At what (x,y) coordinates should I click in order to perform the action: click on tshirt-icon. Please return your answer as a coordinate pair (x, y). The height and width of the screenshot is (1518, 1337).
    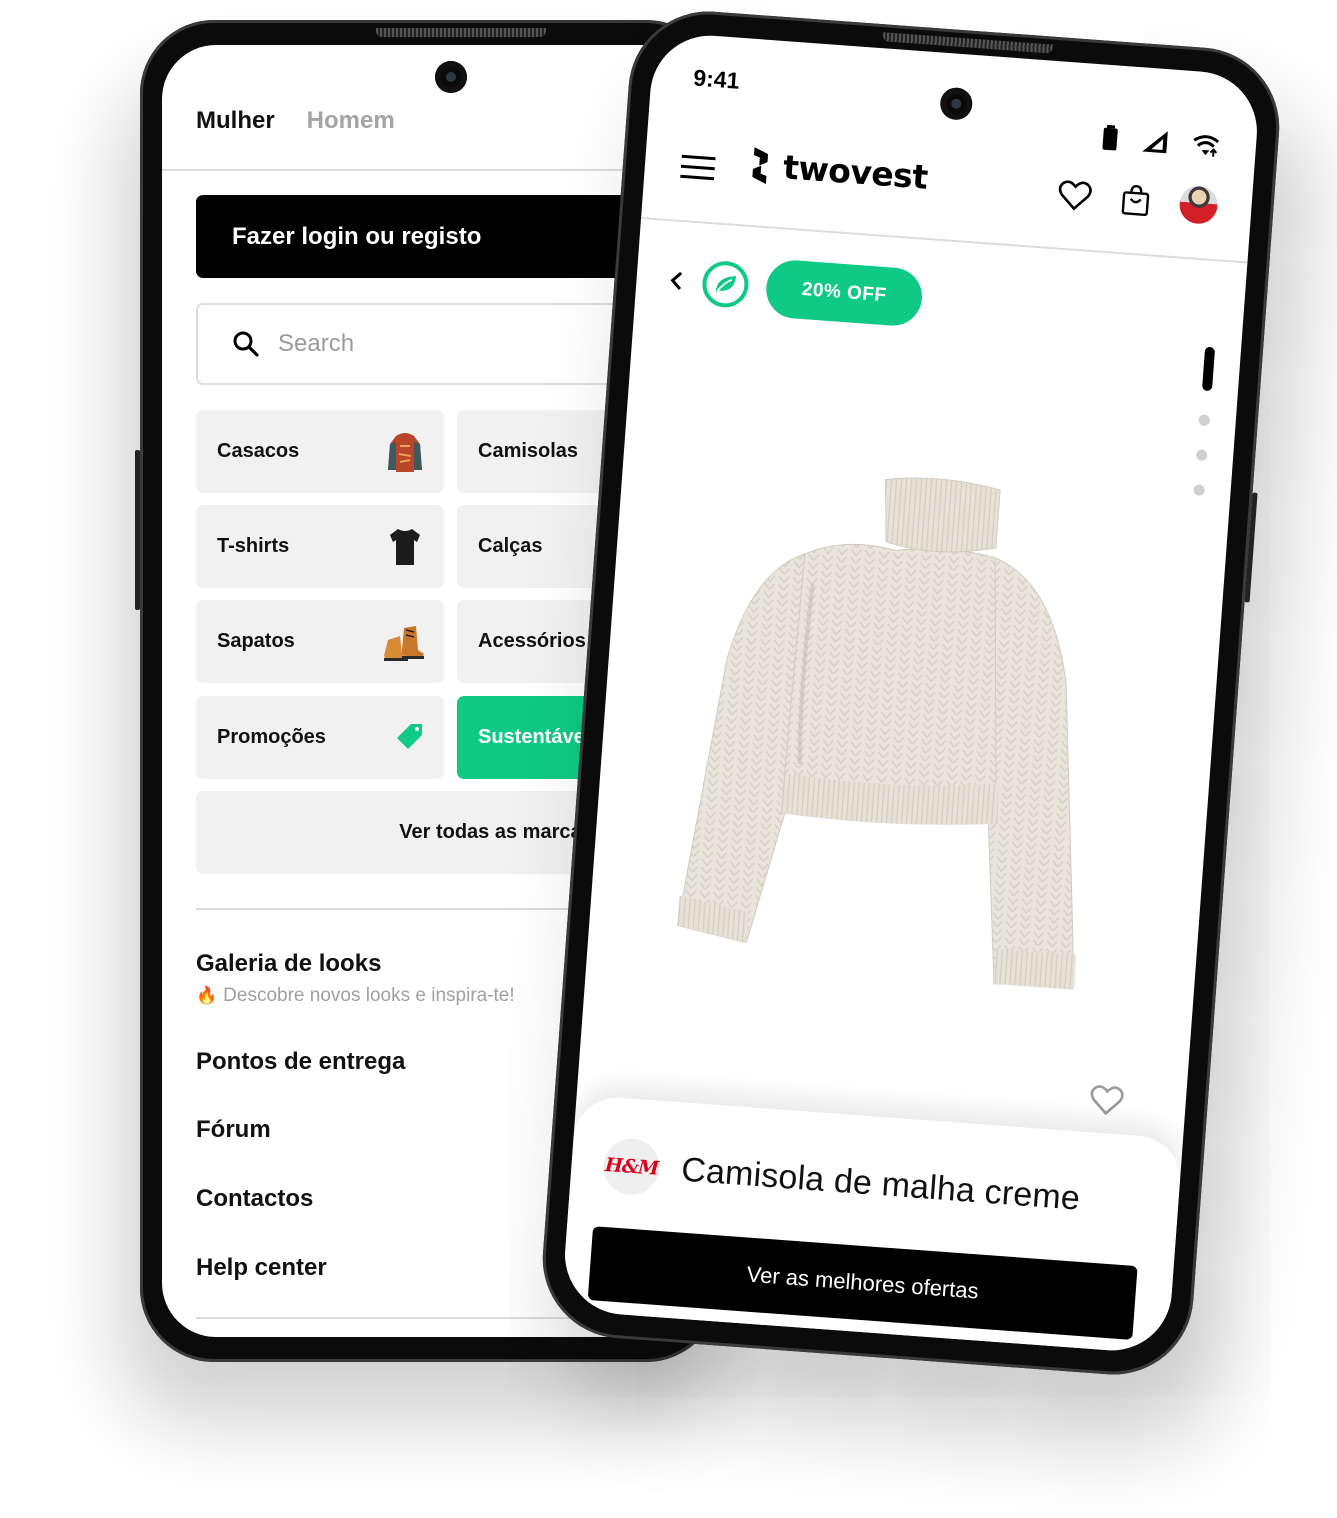
    Looking at the image, I should click on (405, 547).